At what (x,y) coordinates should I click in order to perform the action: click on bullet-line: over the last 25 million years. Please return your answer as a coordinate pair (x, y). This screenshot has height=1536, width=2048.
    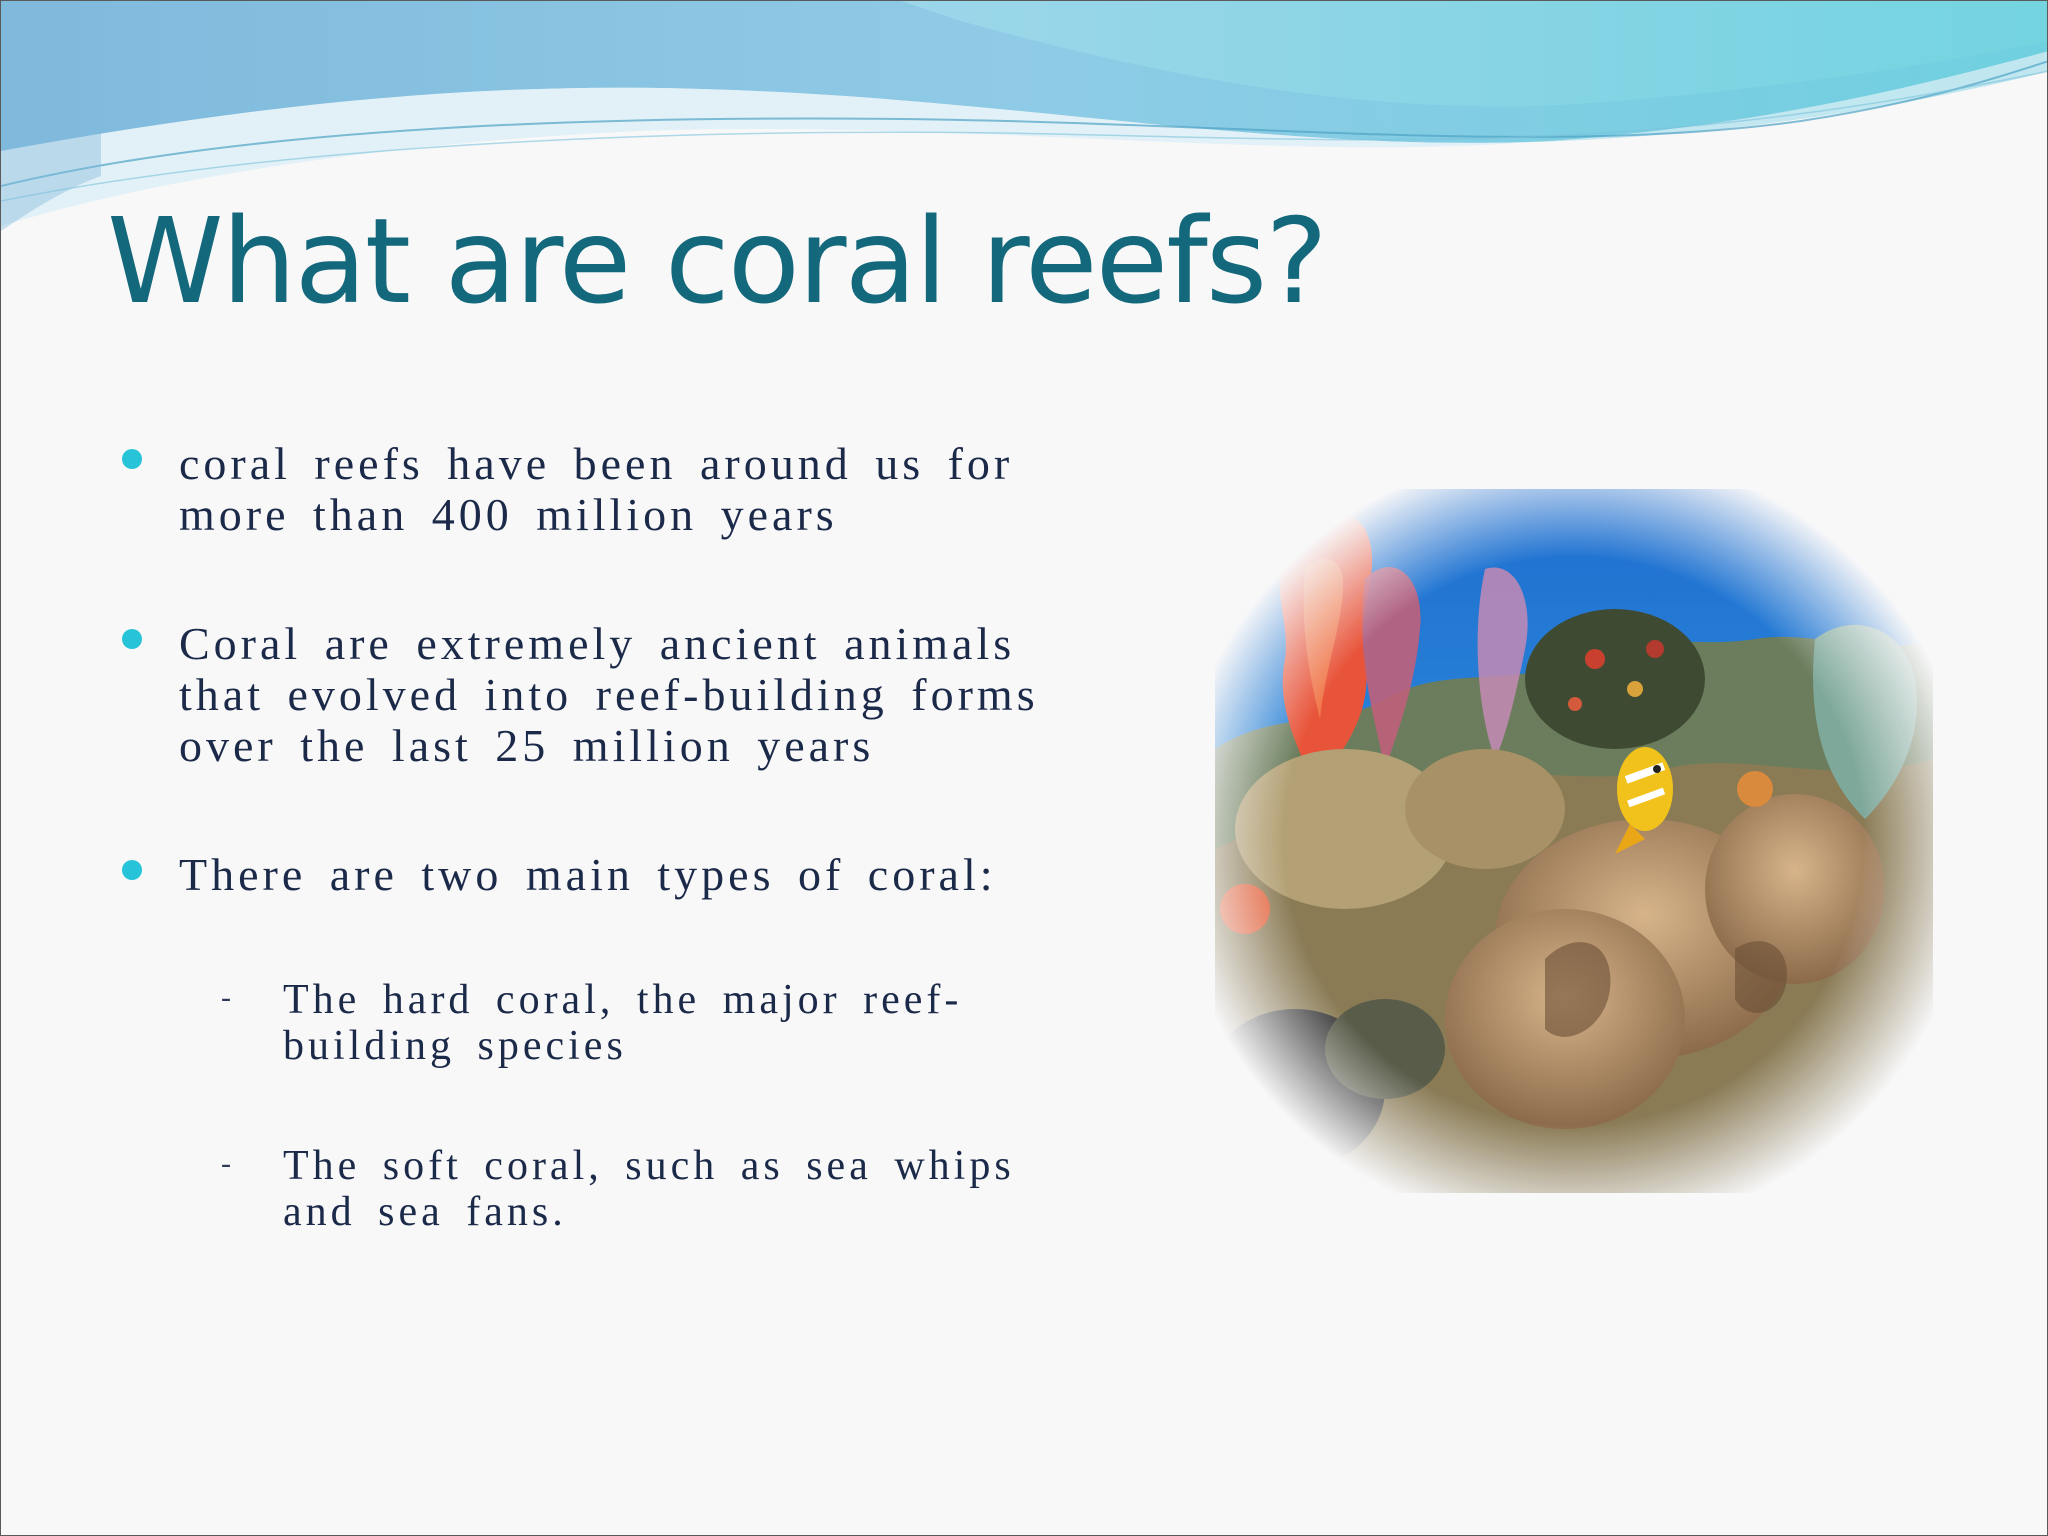
    Looking at the image, I should click on (527, 745).